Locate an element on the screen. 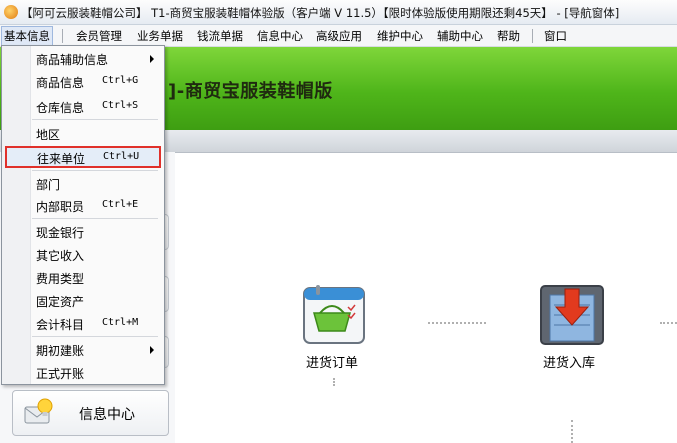 Image resolution: width=677 pixels, height=443 pixels. menu-item-label: 地区 is located at coordinates (48, 135).